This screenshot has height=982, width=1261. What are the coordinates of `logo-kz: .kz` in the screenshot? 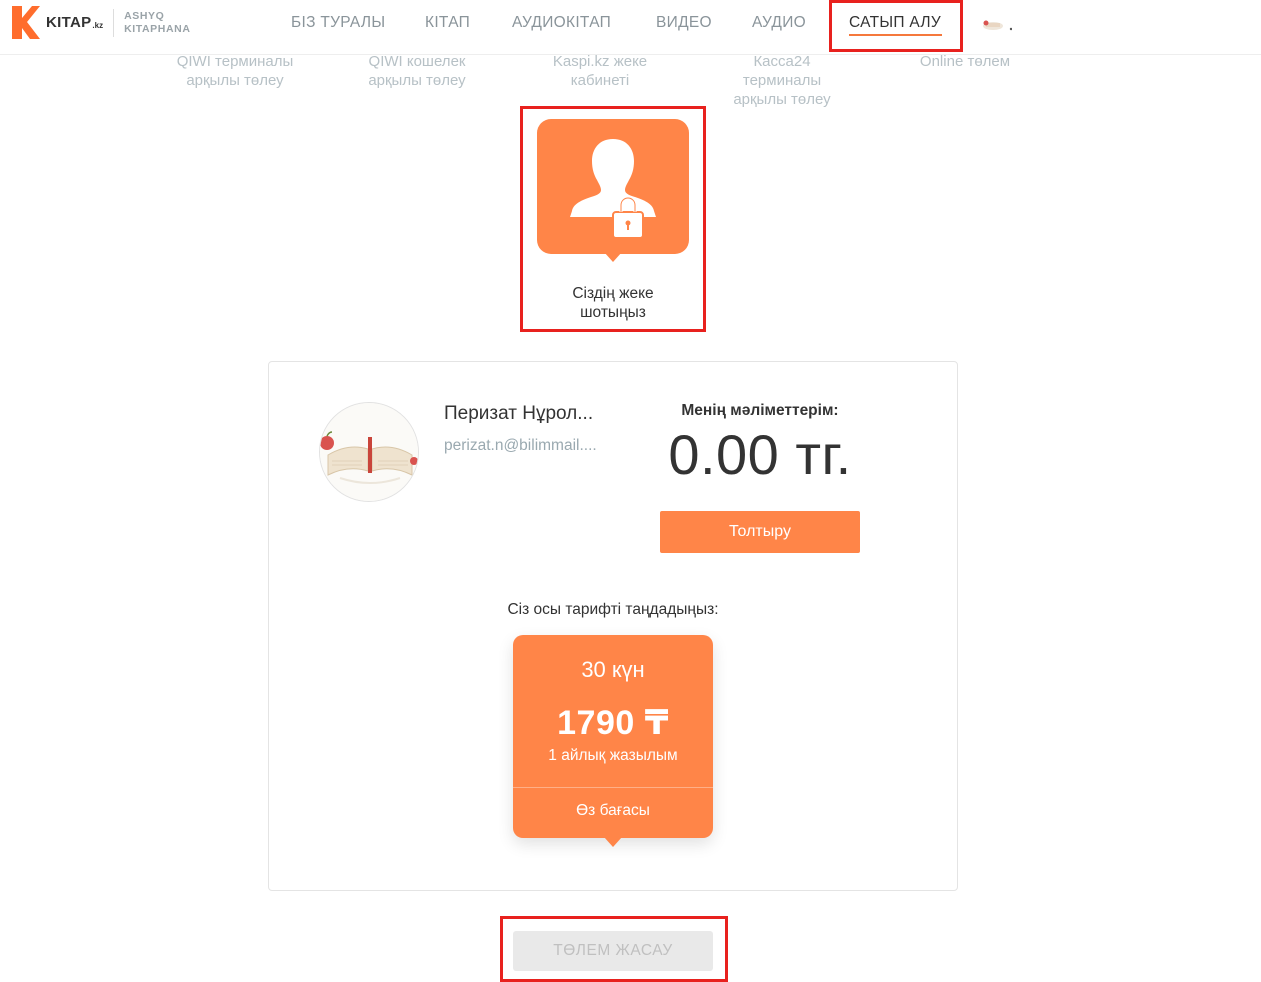 It's located at (98, 25).